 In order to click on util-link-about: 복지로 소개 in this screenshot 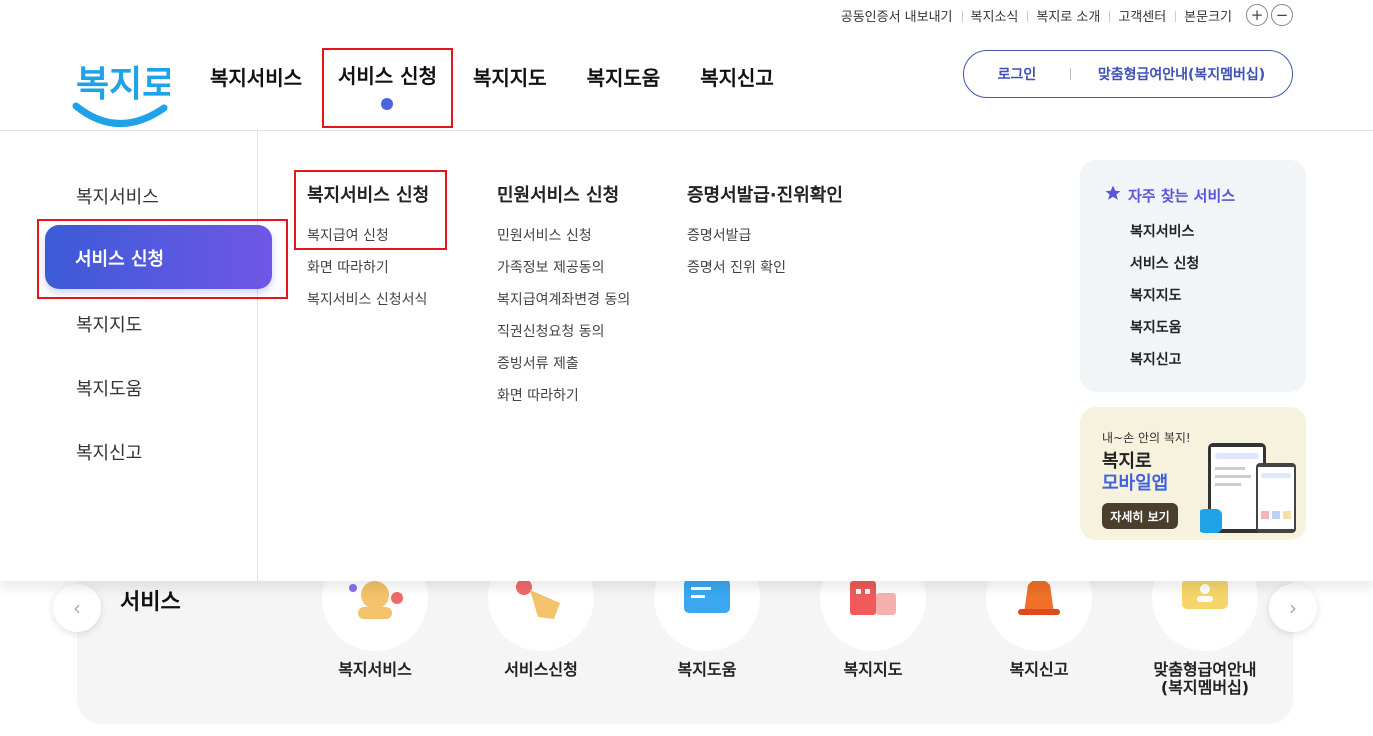, I will do `click(1068, 15)`.